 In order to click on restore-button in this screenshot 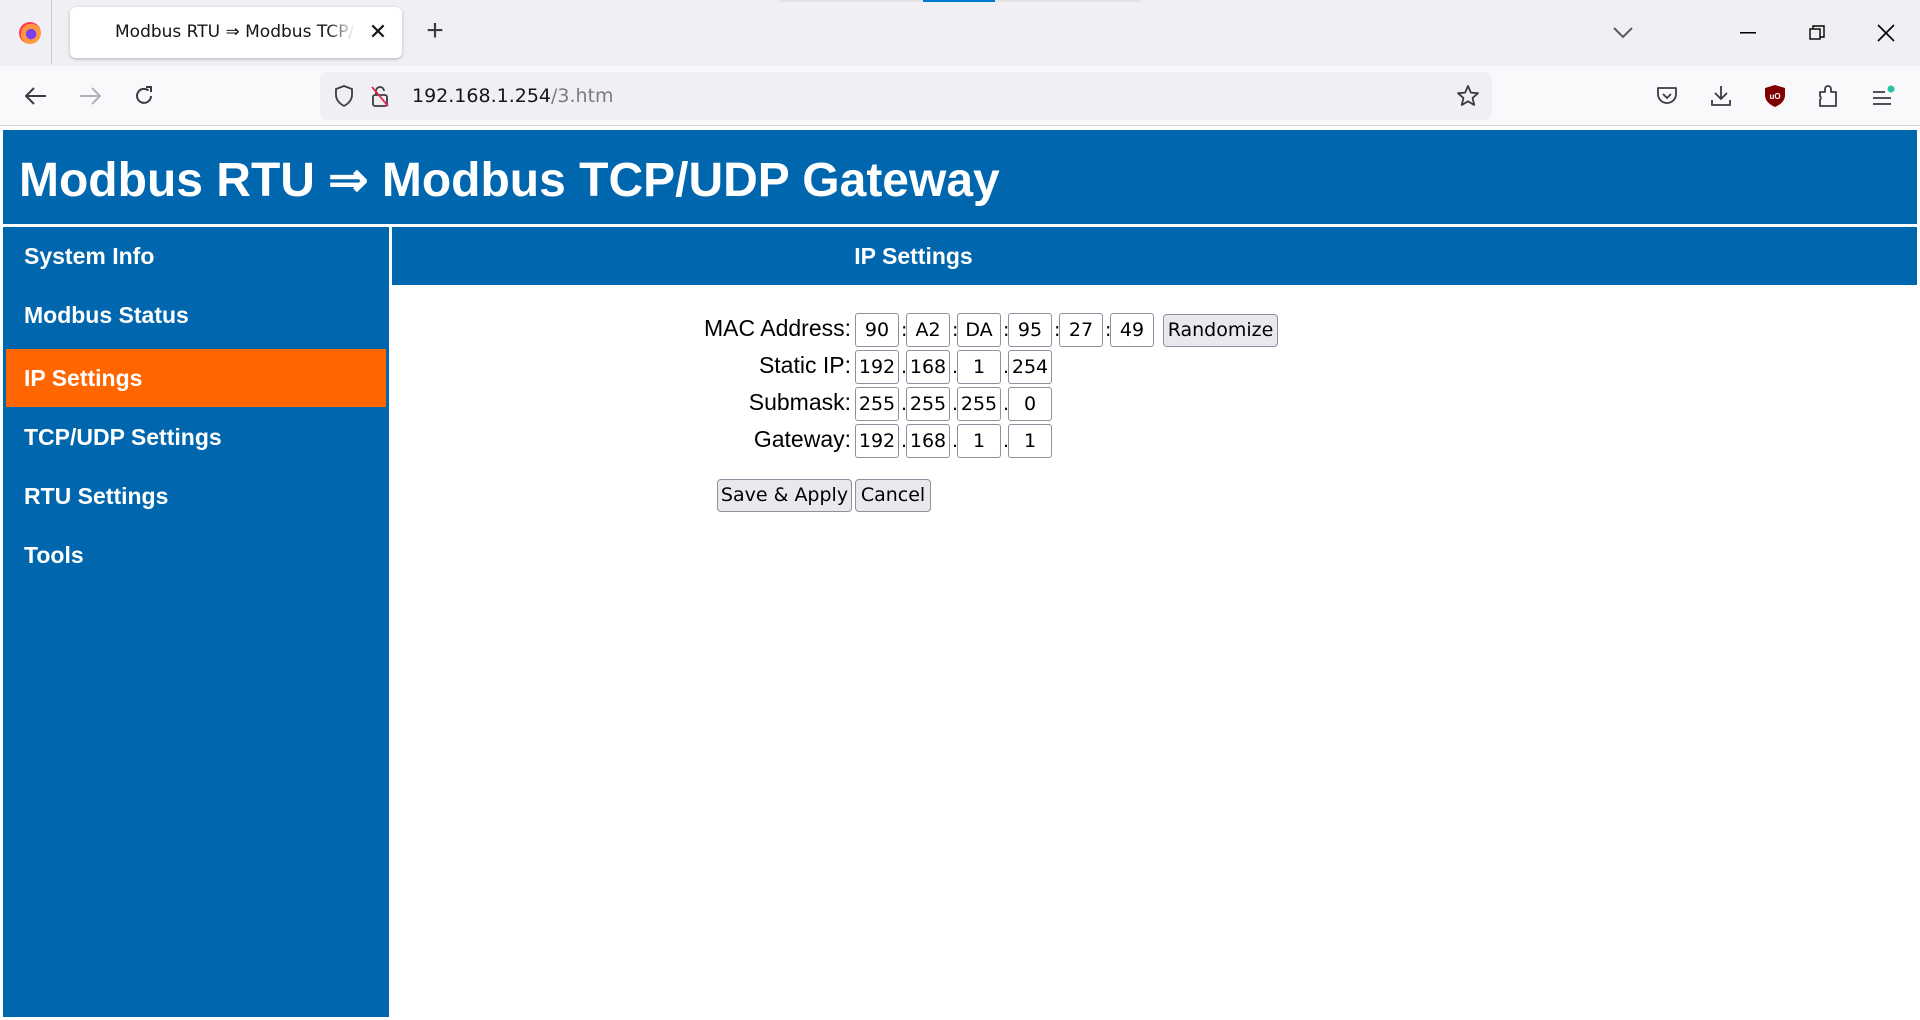, I will do `click(1817, 33)`.